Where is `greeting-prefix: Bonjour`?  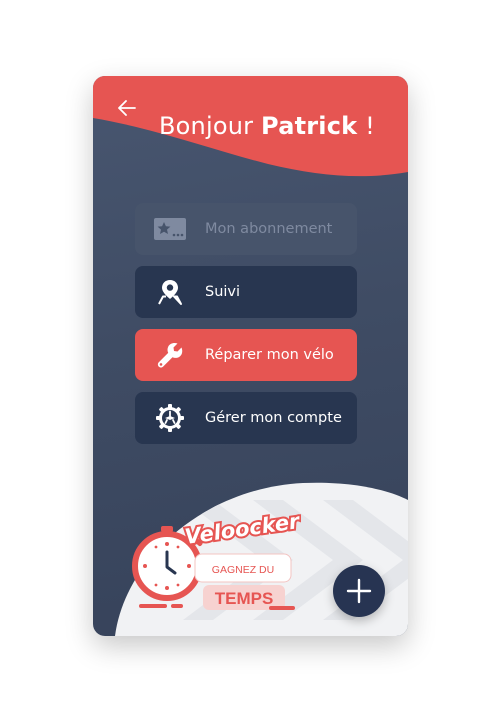 greeting-prefix: Bonjour is located at coordinates (206, 126).